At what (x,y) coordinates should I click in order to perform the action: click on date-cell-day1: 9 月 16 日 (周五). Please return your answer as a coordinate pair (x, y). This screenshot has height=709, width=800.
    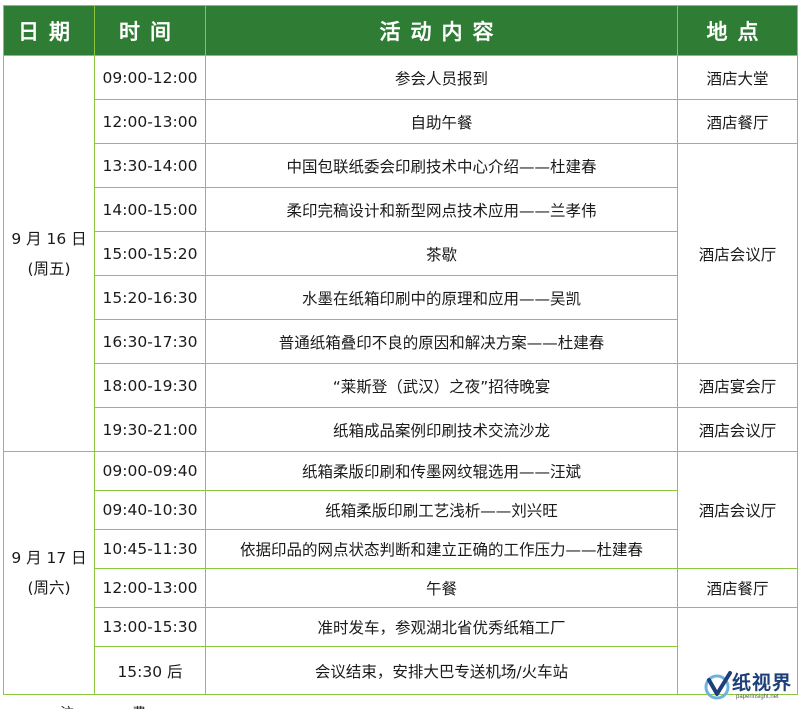
    Looking at the image, I should click on (49, 253).